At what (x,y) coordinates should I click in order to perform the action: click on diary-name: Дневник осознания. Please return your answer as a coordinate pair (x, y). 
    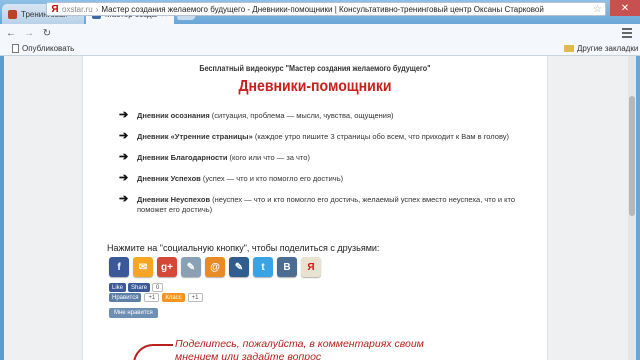
    Looking at the image, I should click on (173, 115).